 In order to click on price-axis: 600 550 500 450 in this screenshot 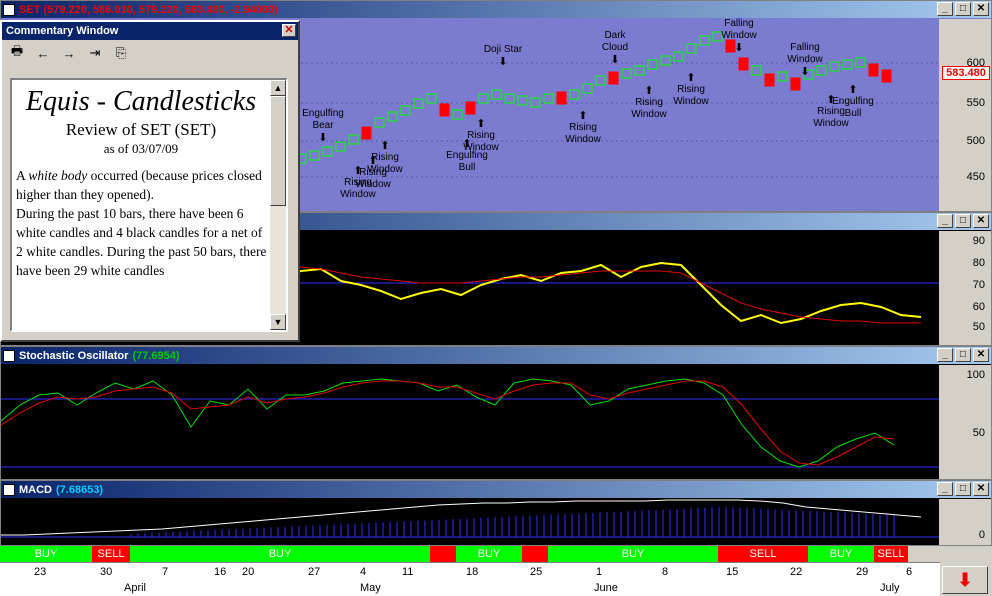, I will do `click(965, 115)`.